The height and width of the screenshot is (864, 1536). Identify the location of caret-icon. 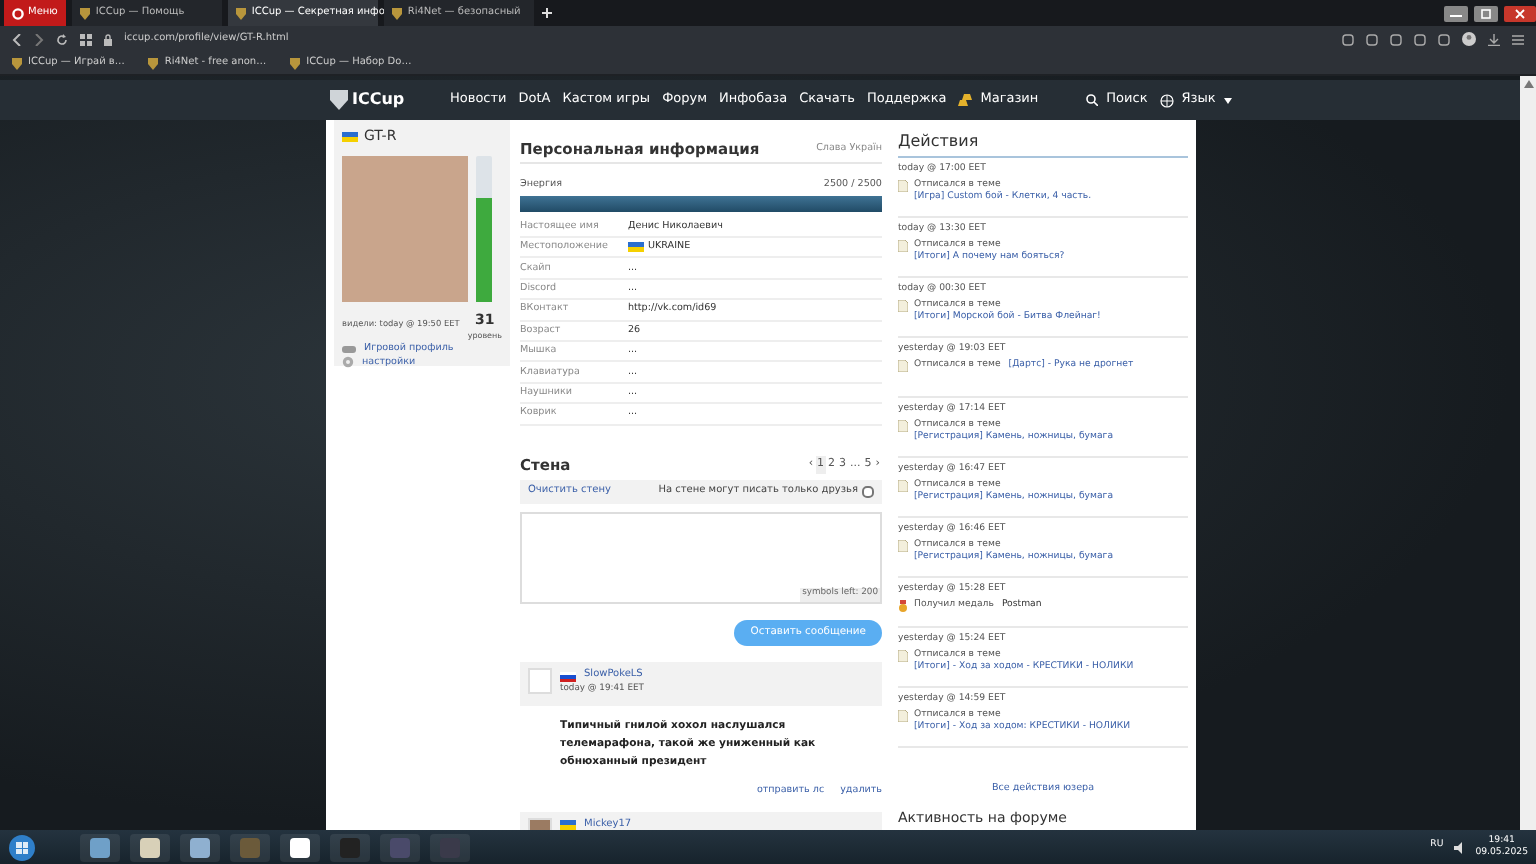
(1227, 100).